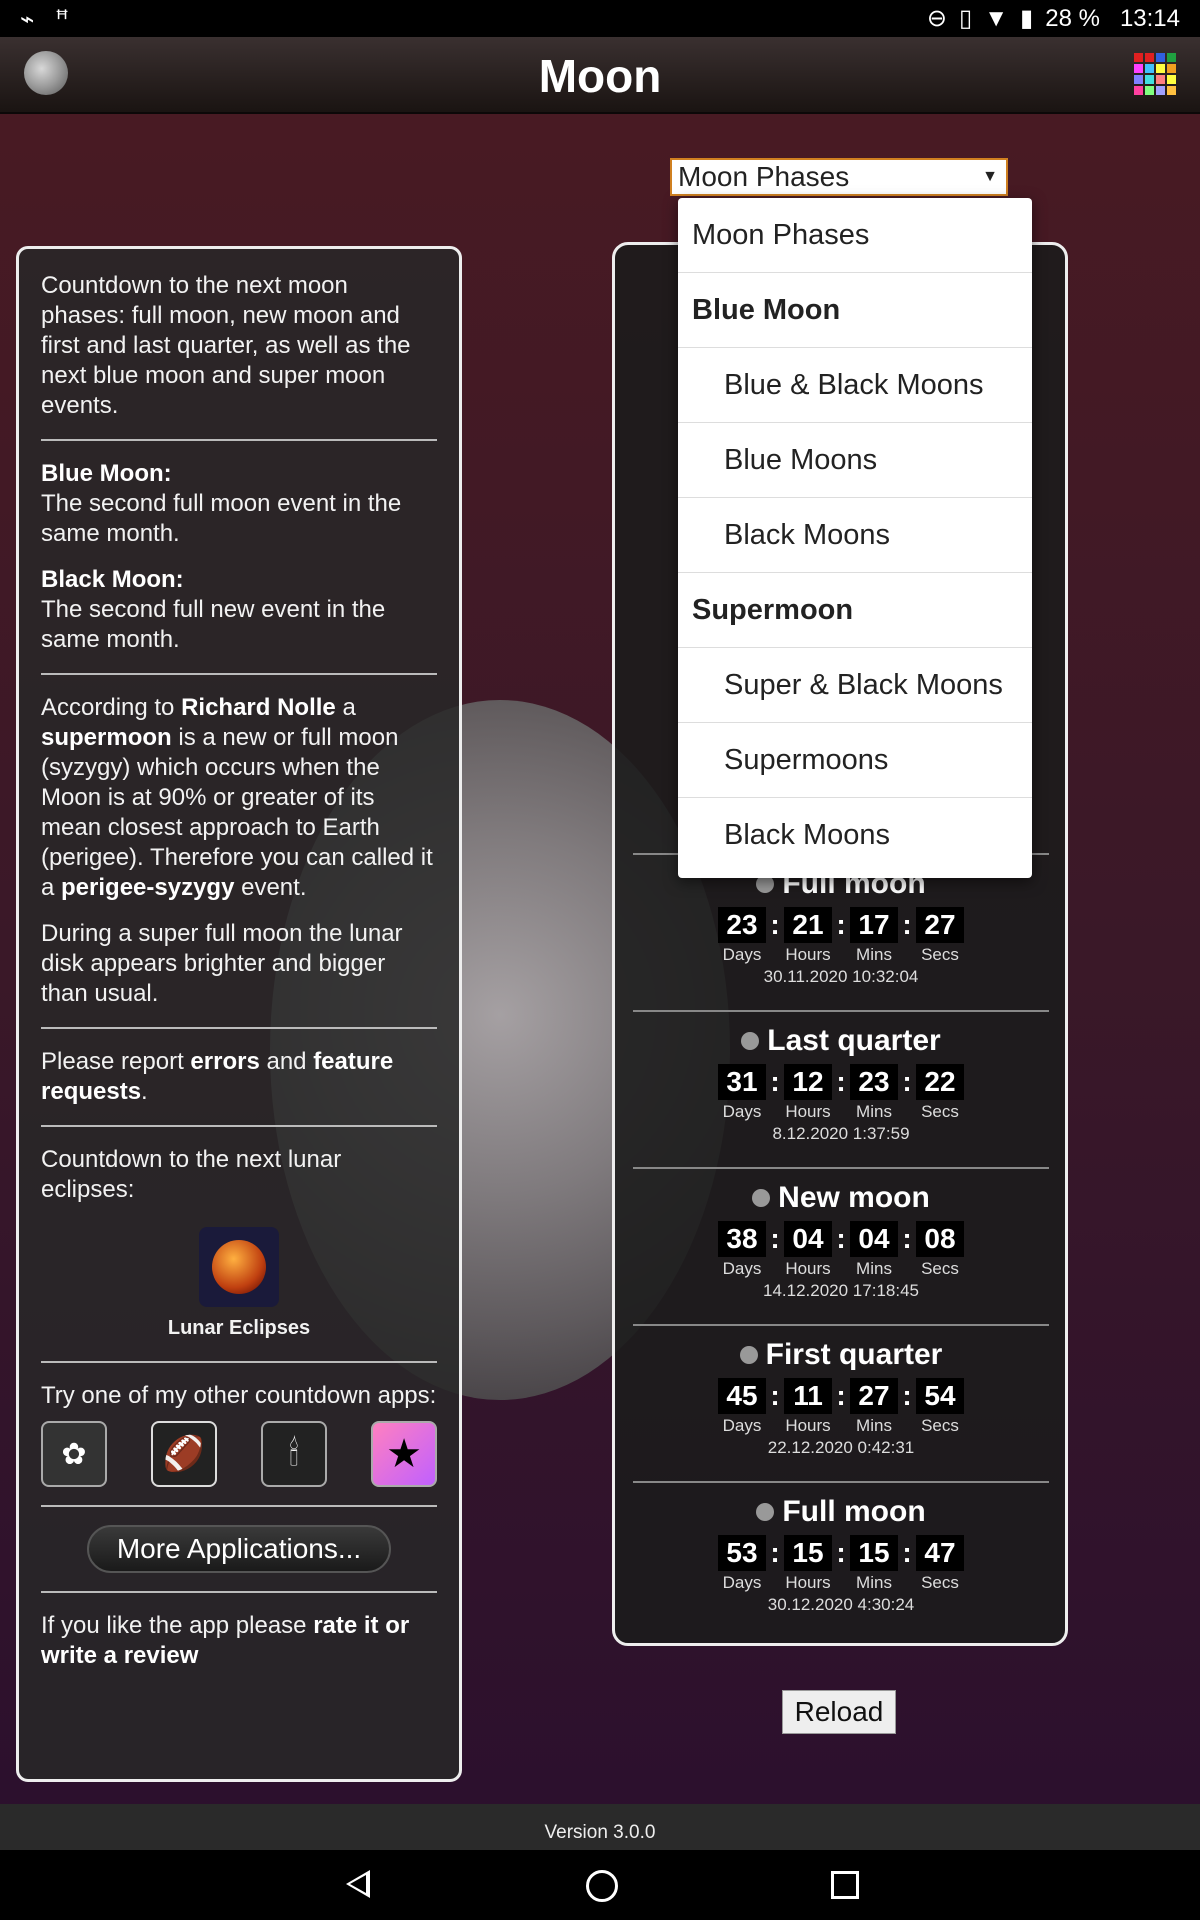  What do you see at coordinates (808, 1239) in the screenshot?
I see `countdown-hours: 04` at bounding box center [808, 1239].